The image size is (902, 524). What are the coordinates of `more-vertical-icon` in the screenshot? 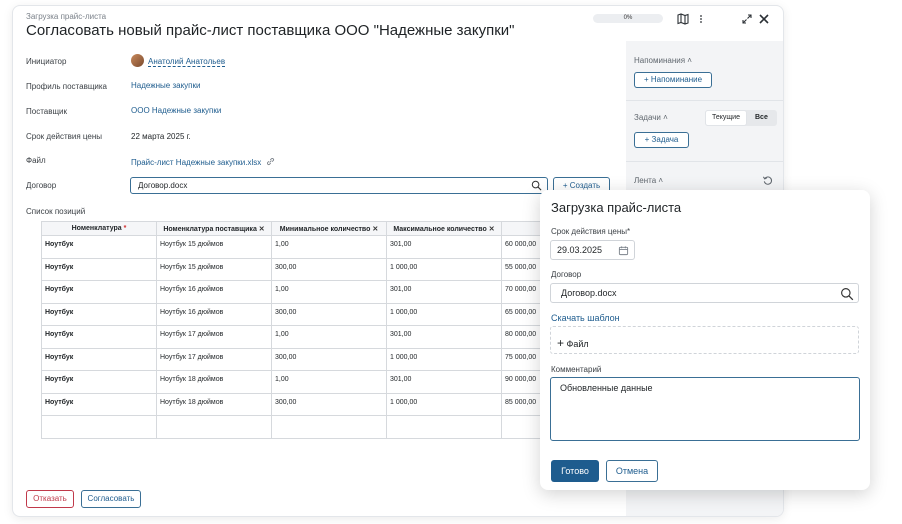 It's located at (701, 19).